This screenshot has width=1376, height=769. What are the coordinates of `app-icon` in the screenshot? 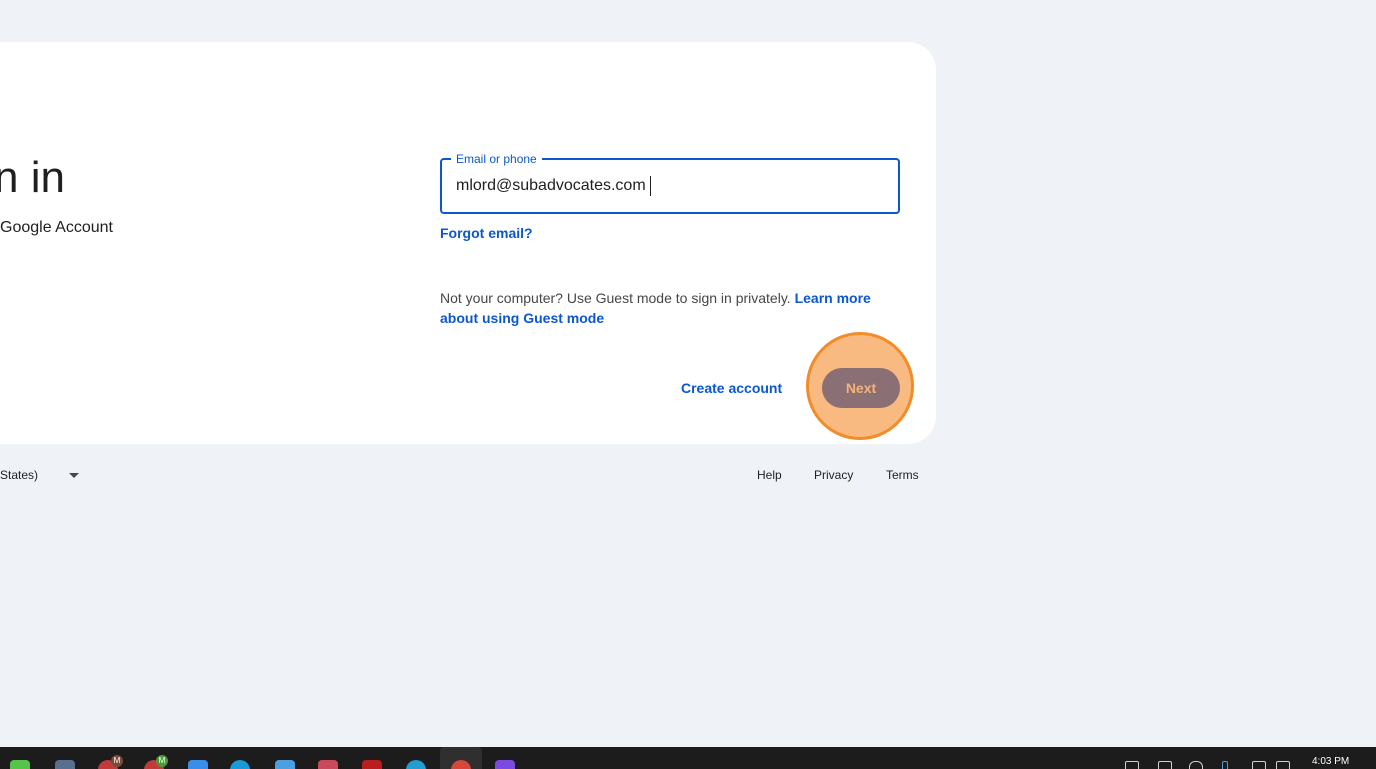 It's located at (505, 764).